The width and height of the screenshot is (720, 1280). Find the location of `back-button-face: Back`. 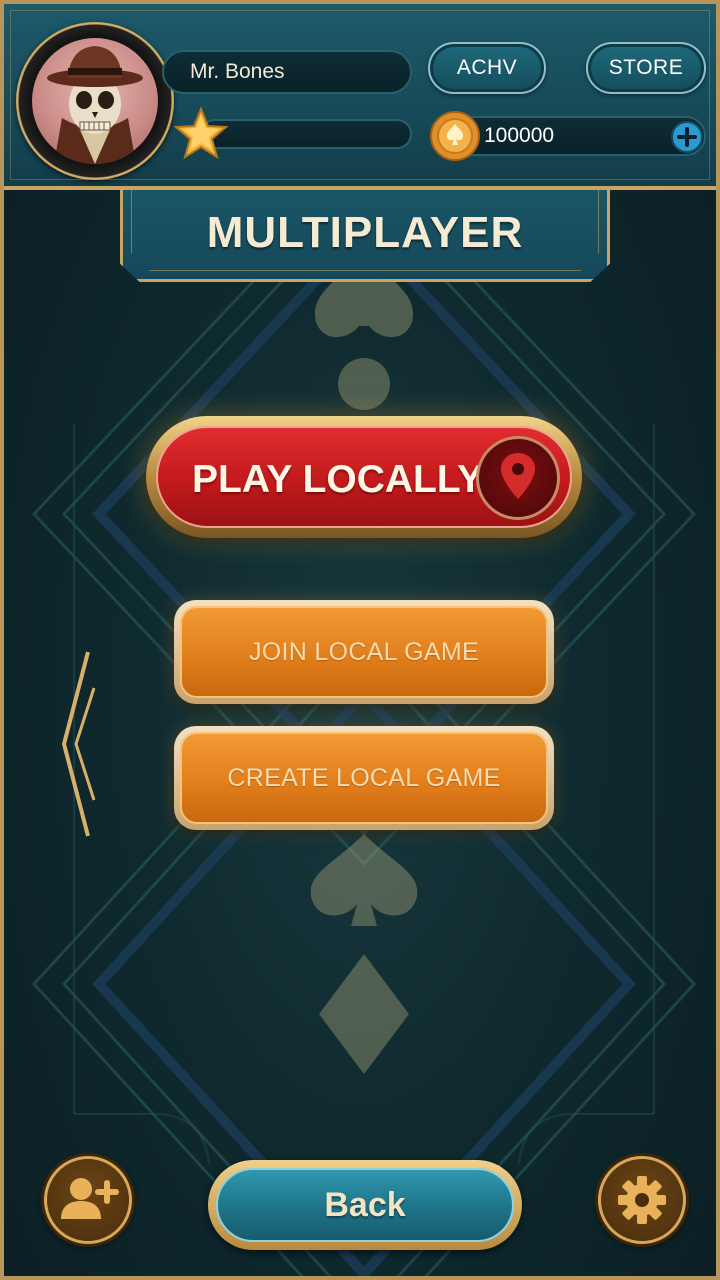

back-button-face: Back is located at coordinates (365, 1205).